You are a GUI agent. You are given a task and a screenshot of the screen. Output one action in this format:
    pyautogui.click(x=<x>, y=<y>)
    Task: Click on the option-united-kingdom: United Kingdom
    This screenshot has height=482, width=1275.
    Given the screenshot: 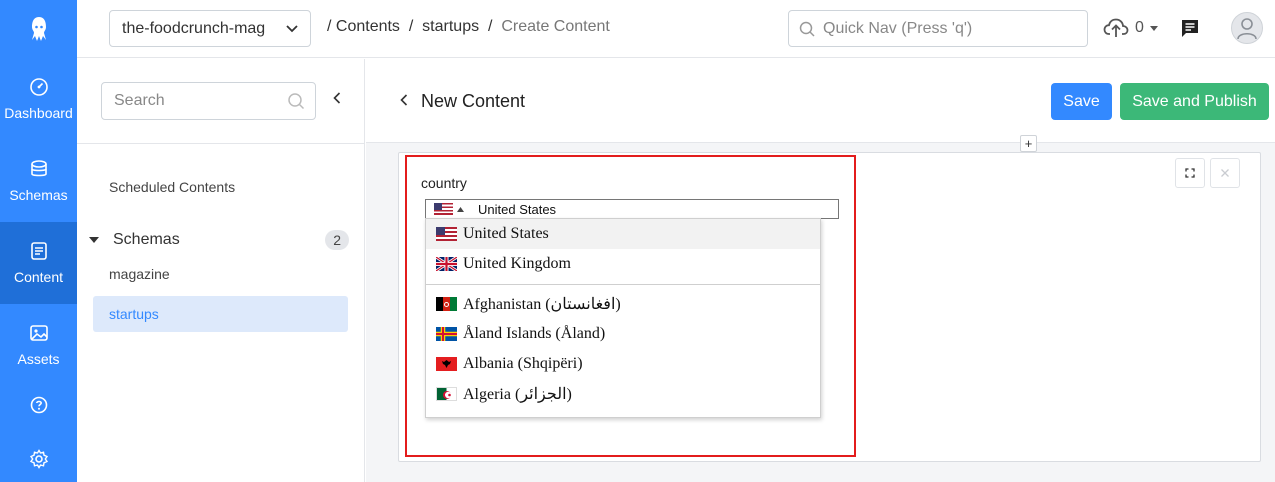 What is the action you would take?
    pyautogui.click(x=623, y=264)
    